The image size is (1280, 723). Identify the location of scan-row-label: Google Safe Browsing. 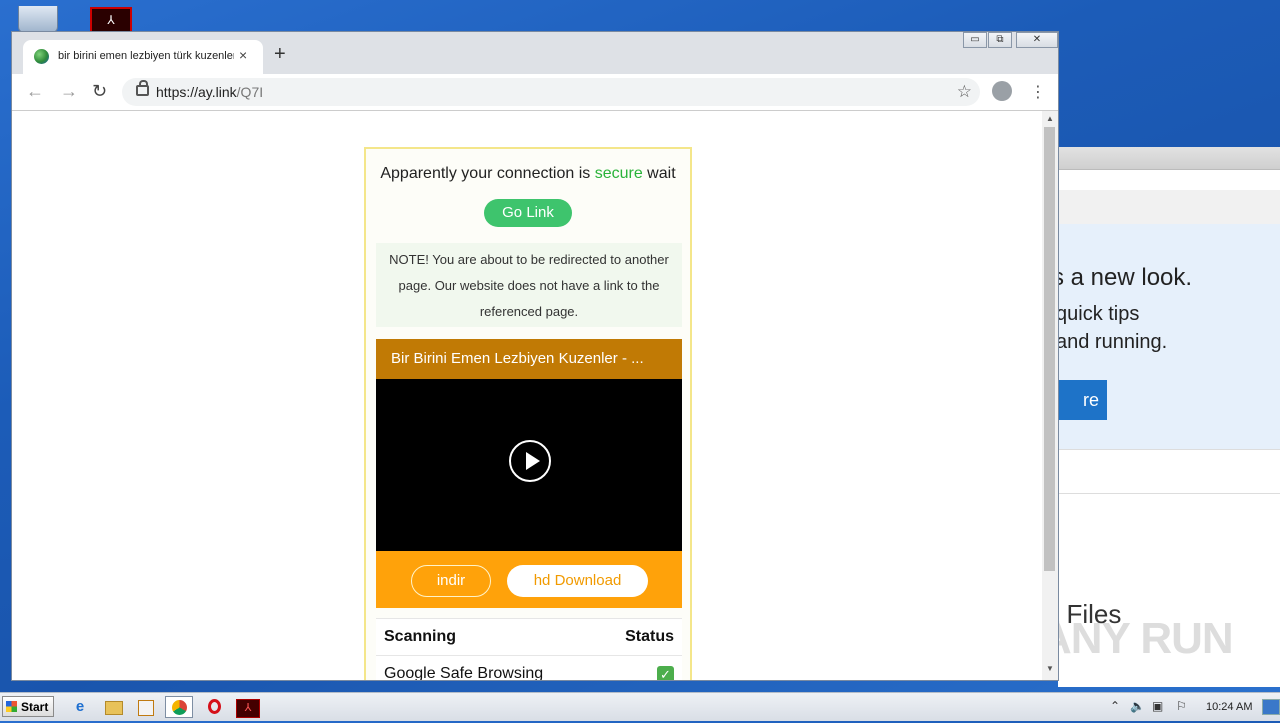
(464, 672).